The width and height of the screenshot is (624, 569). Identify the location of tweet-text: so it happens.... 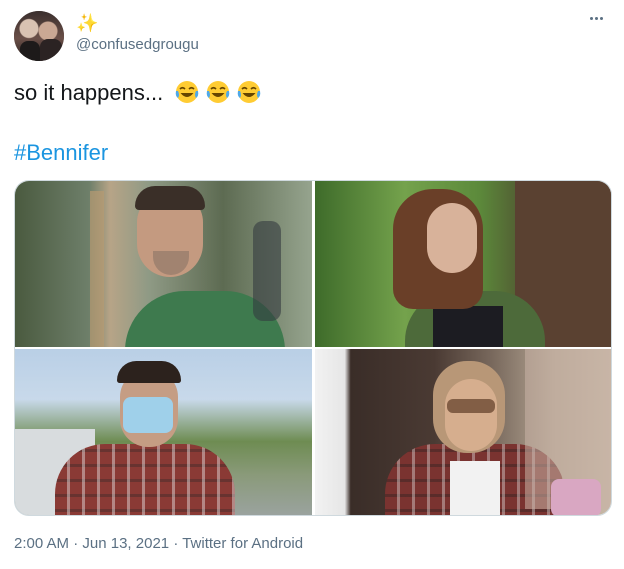
(138, 93).